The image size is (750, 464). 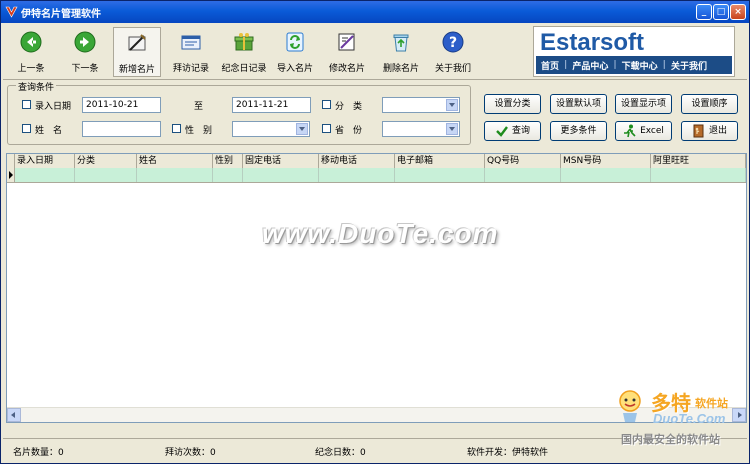 I want to click on app-icon, so click(x=11, y=12).